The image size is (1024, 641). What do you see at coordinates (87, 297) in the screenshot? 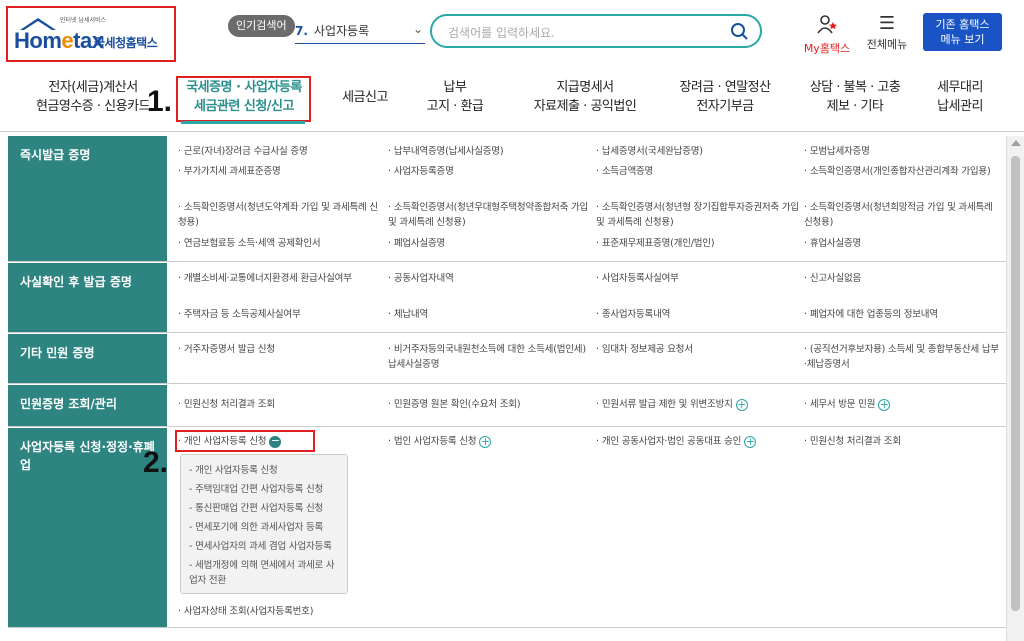
I see `section-title: 사실확인 후 발급 증명` at bounding box center [87, 297].